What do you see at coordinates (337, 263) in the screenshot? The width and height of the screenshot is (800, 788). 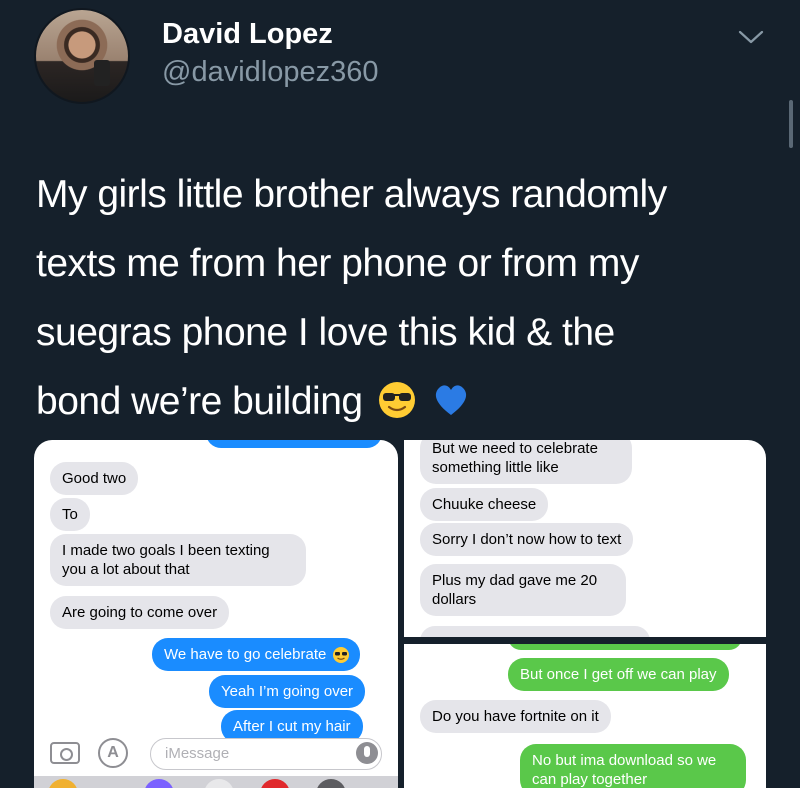 I see `tweet-text-line: texts me from her phone or from my` at bounding box center [337, 263].